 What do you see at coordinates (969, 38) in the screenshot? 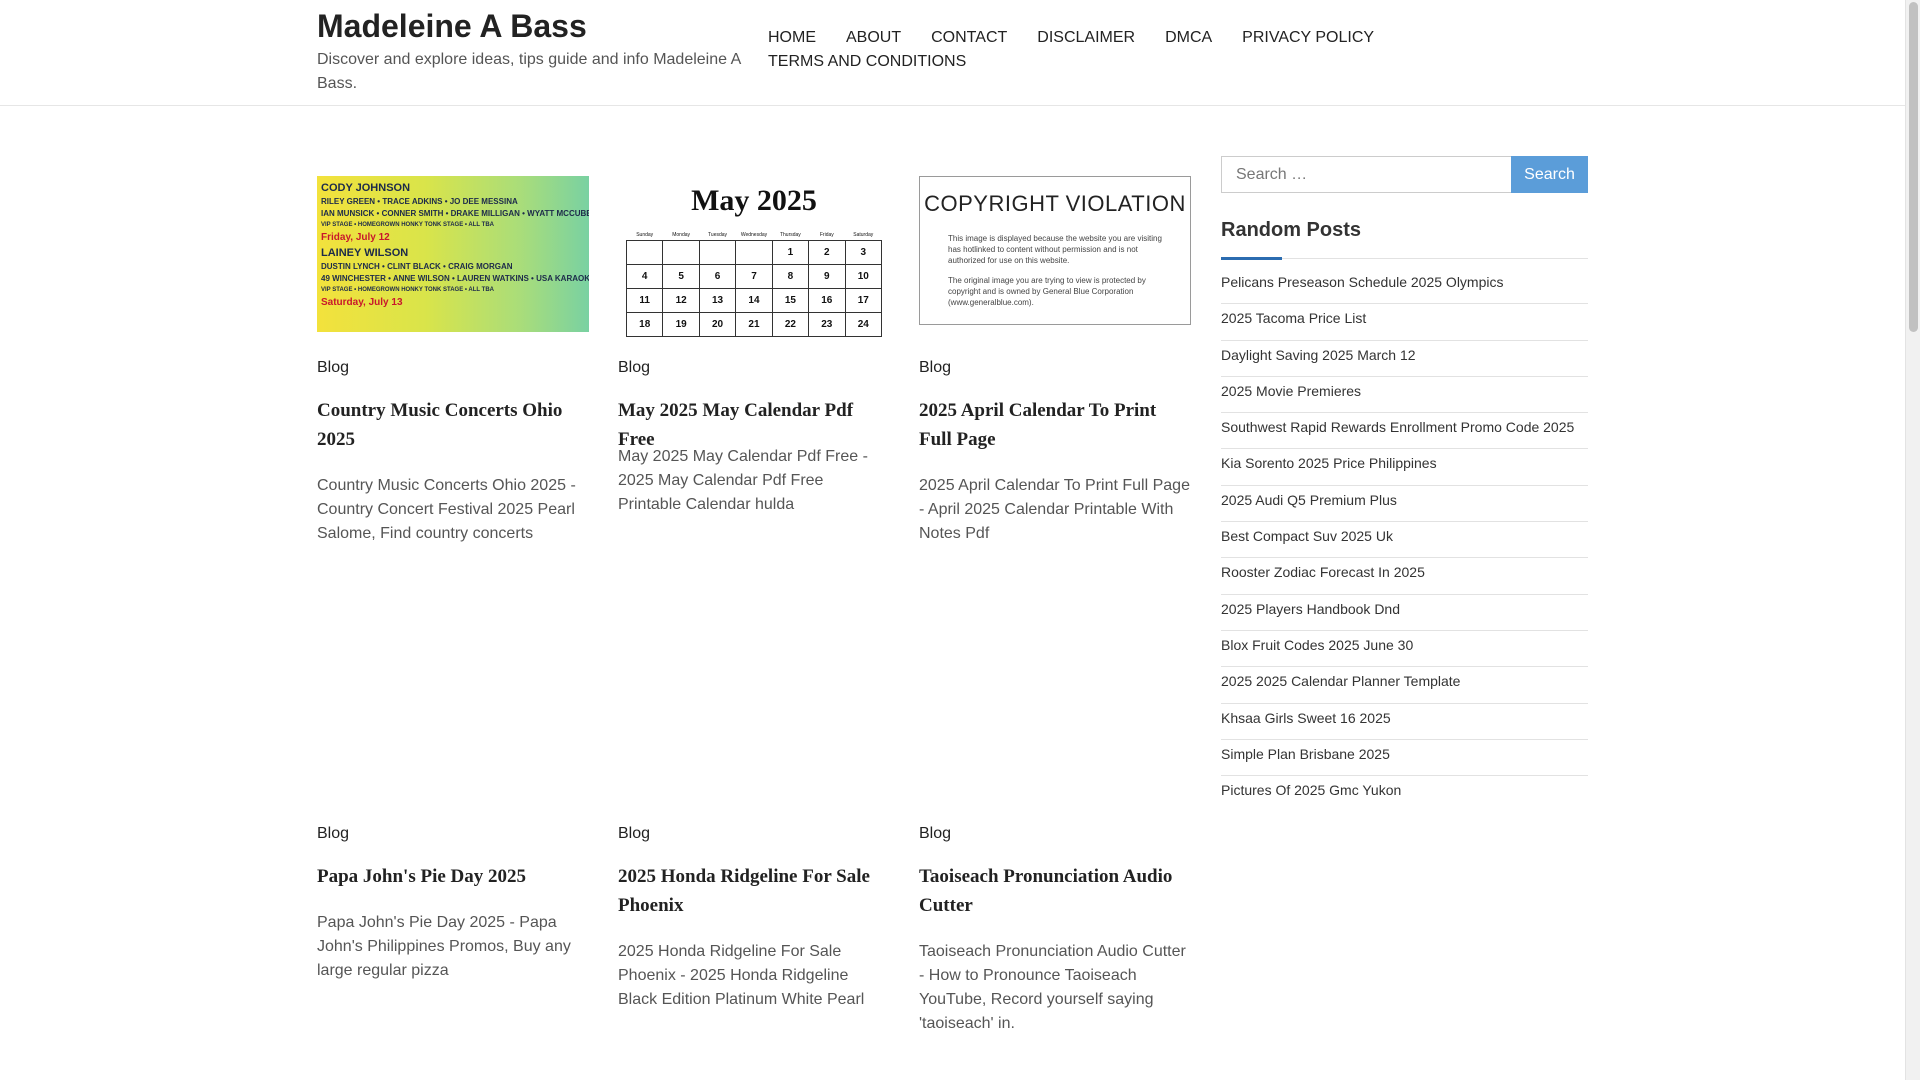
I see `nav-contact: CONTACT` at bounding box center [969, 38].